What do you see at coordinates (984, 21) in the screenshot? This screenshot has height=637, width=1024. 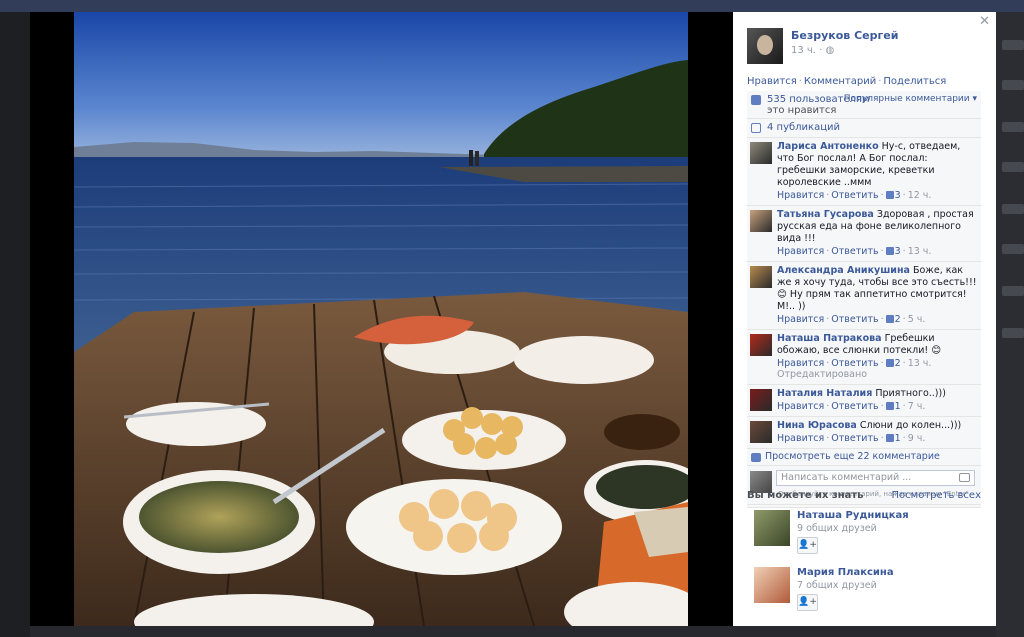 I see `close-icon: ✕` at bounding box center [984, 21].